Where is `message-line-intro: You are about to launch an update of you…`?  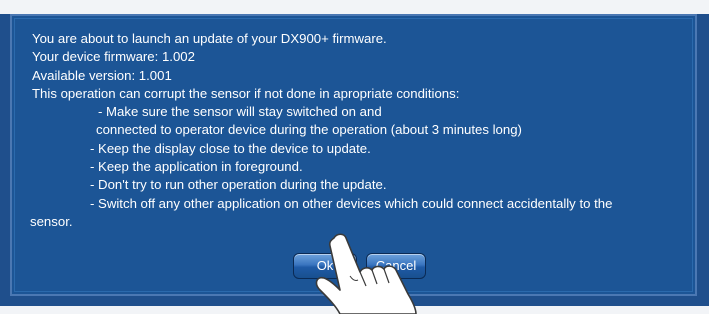
message-line-intro: You are about to launch an update of you… is located at coordinates (209, 38).